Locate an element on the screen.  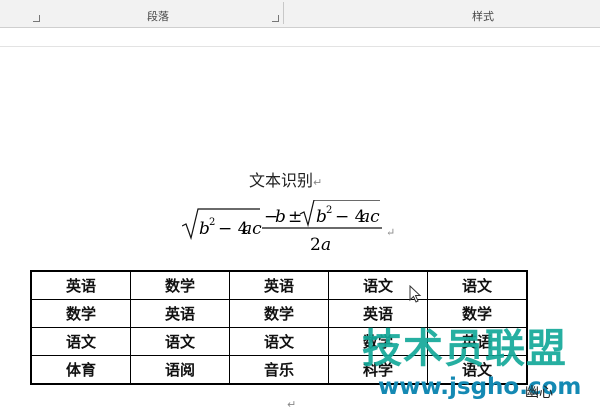
table-row: 英语 数学 英语 语文 语文 is located at coordinates (279, 285).